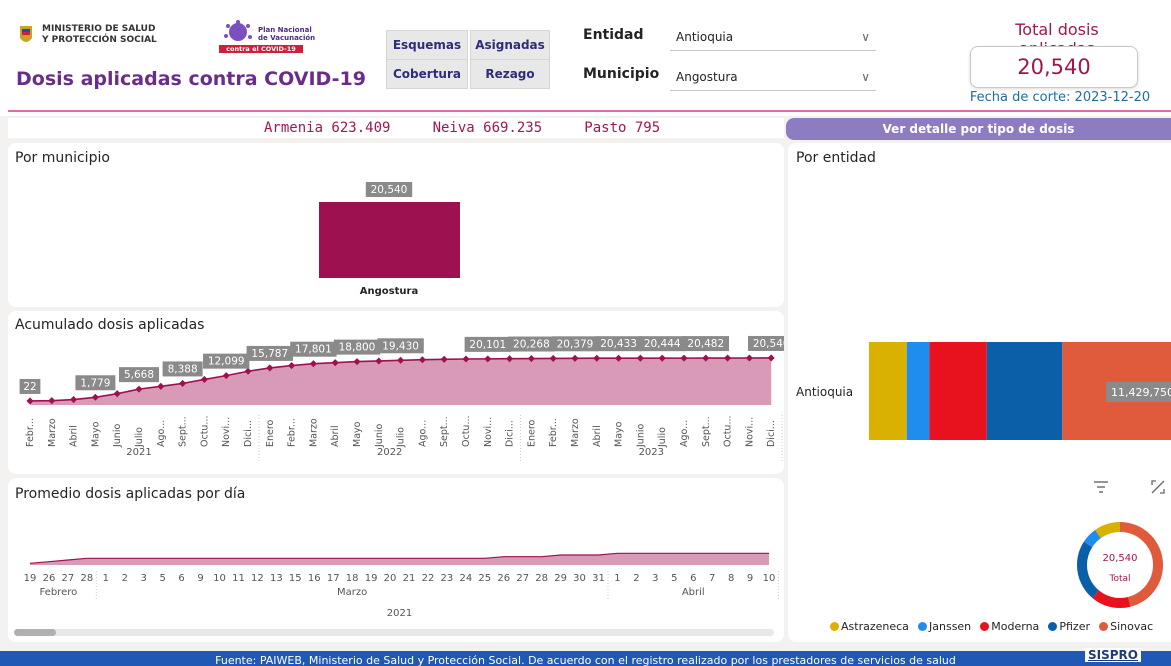  Describe the element at coordinates (510, 45) in the screenshot. I see `asignadas-button: Asignadas` at that location.